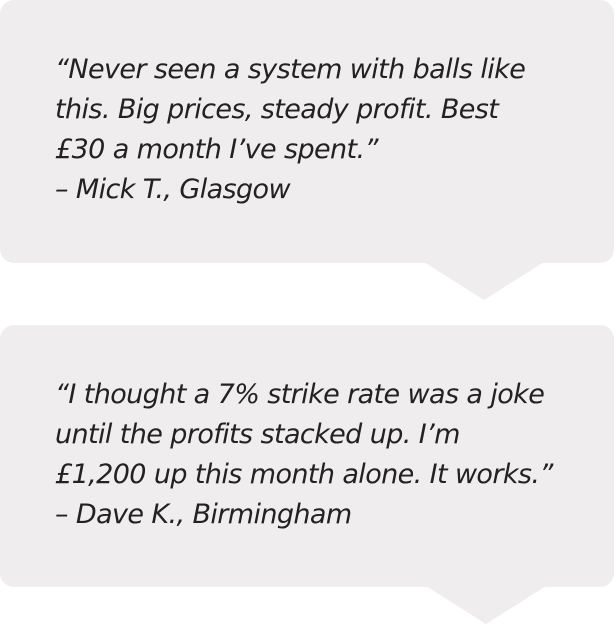 Image resolution: width=616 pixels, height=631 pixels. I want to click on quote-line: this. Big prices, steady profit. Best, so click(277, 109).